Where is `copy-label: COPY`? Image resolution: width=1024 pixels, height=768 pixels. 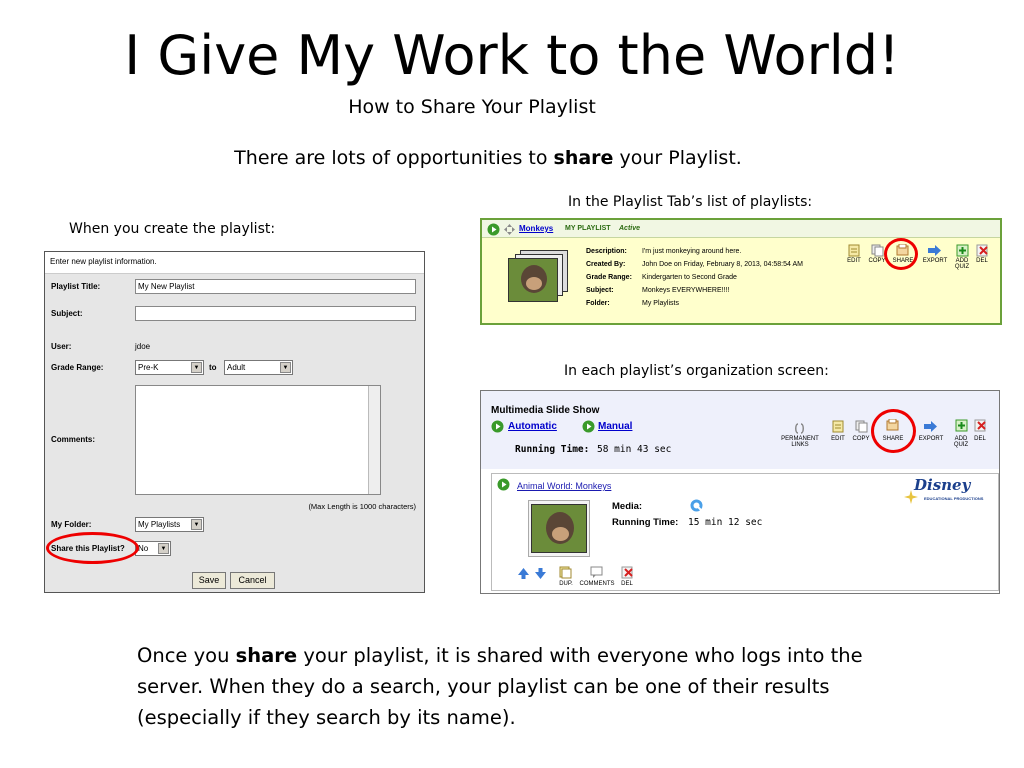
copy-label: COPY is located at coordinates (861, 439).